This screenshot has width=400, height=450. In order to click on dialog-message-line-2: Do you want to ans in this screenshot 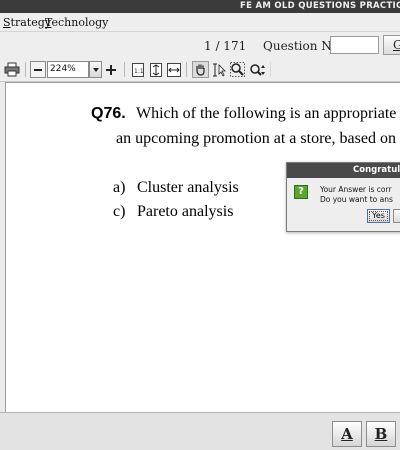, I will do `click(356, 199)`.